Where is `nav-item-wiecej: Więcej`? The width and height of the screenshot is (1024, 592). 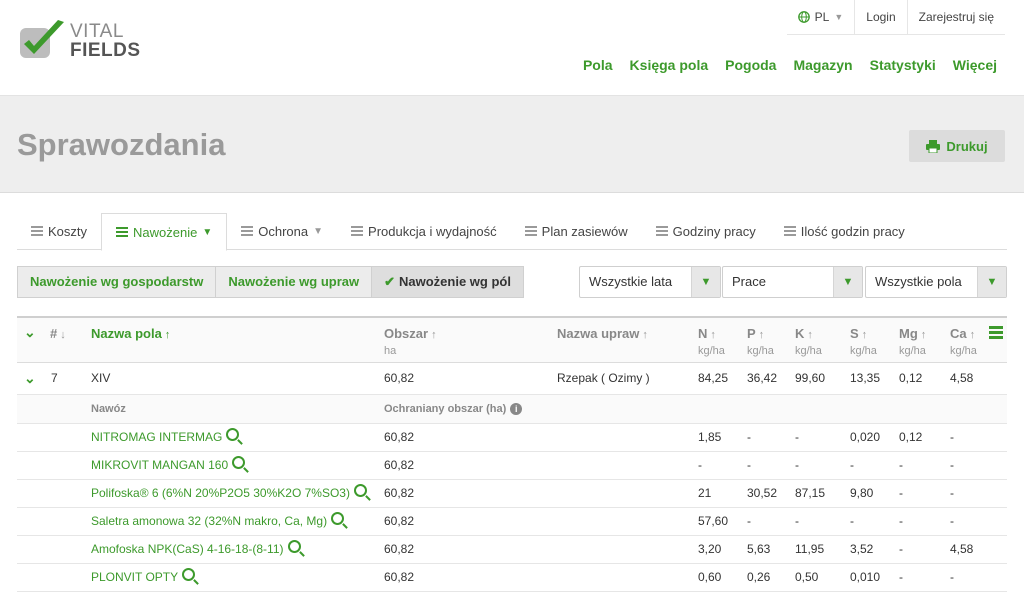 nav-item-wiecej: Więcej is located at coordinates (975, 65).